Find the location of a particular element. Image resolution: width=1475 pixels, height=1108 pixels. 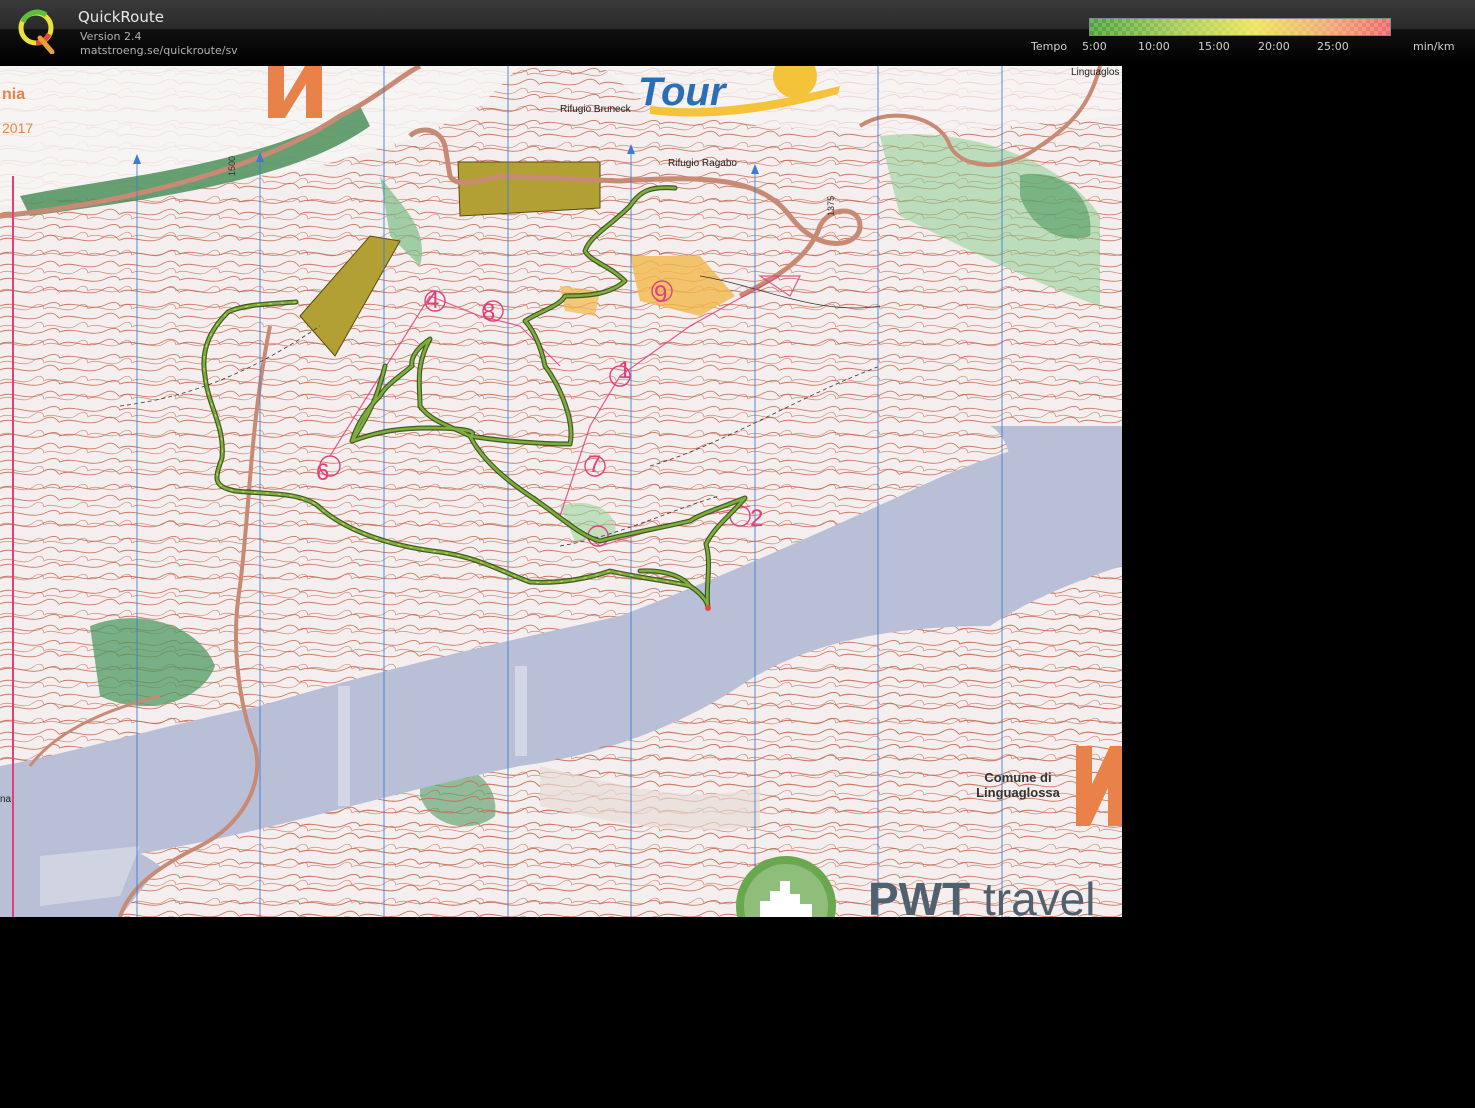

pwt-travel-brand: PWT travel is located at coordinates (981, 894).